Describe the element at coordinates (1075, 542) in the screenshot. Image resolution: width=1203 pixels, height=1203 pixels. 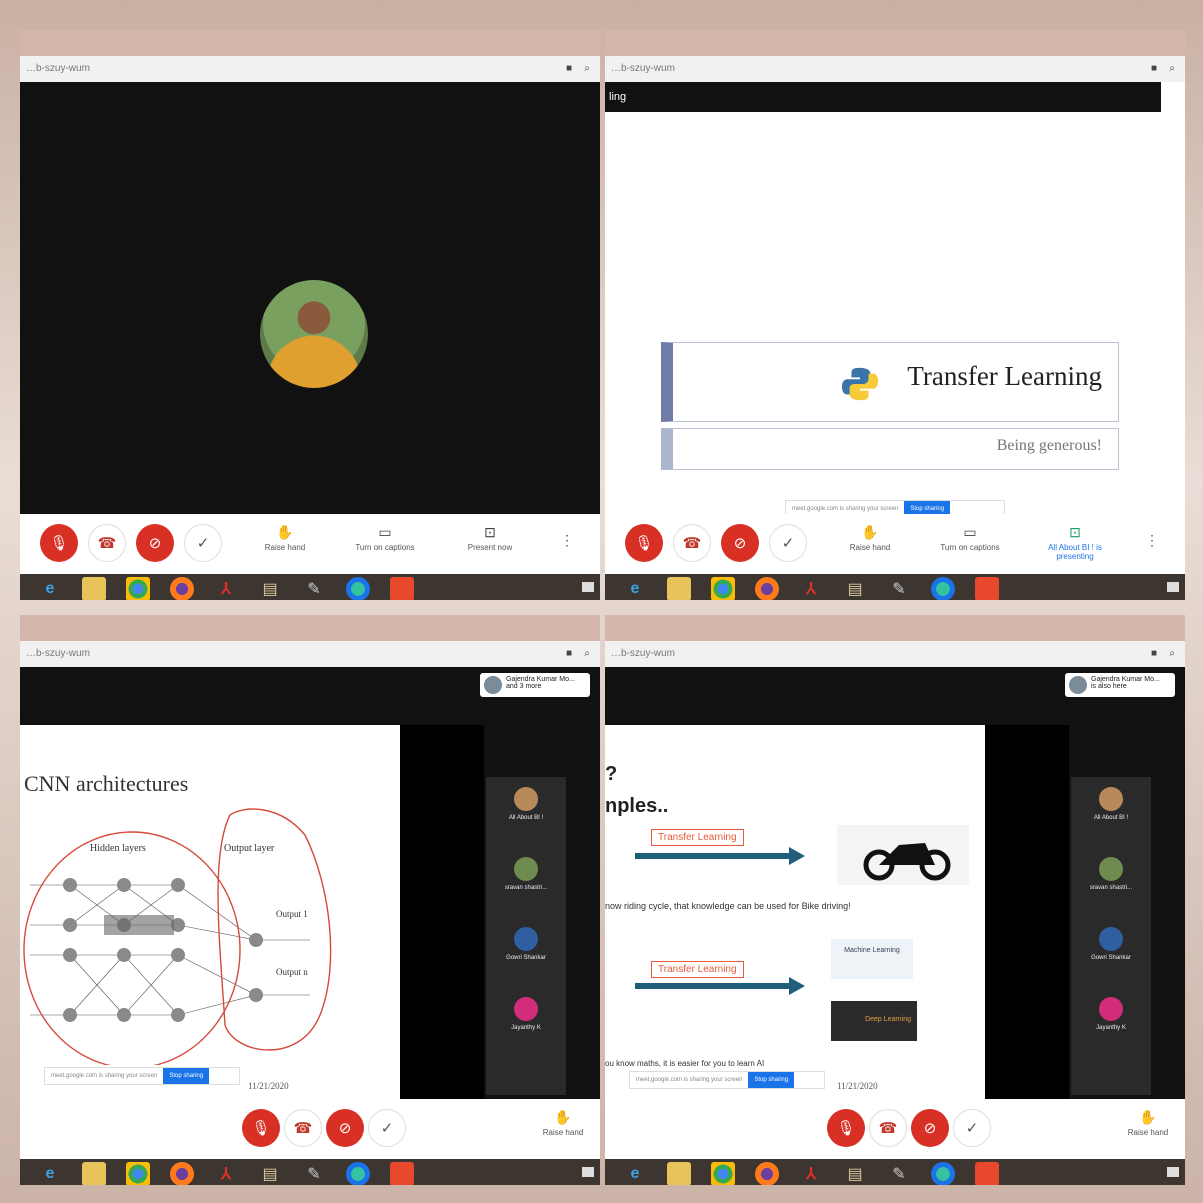
I see `presenting-indicator: ⊡ All About BI ! is presenting` at that location.